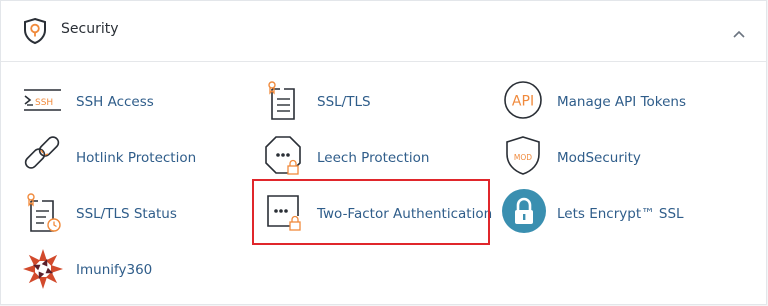  What do you see at coordinates (286, 213) in the screenshot?
I see `password-lock-icon` at bounding box center [286, 213].